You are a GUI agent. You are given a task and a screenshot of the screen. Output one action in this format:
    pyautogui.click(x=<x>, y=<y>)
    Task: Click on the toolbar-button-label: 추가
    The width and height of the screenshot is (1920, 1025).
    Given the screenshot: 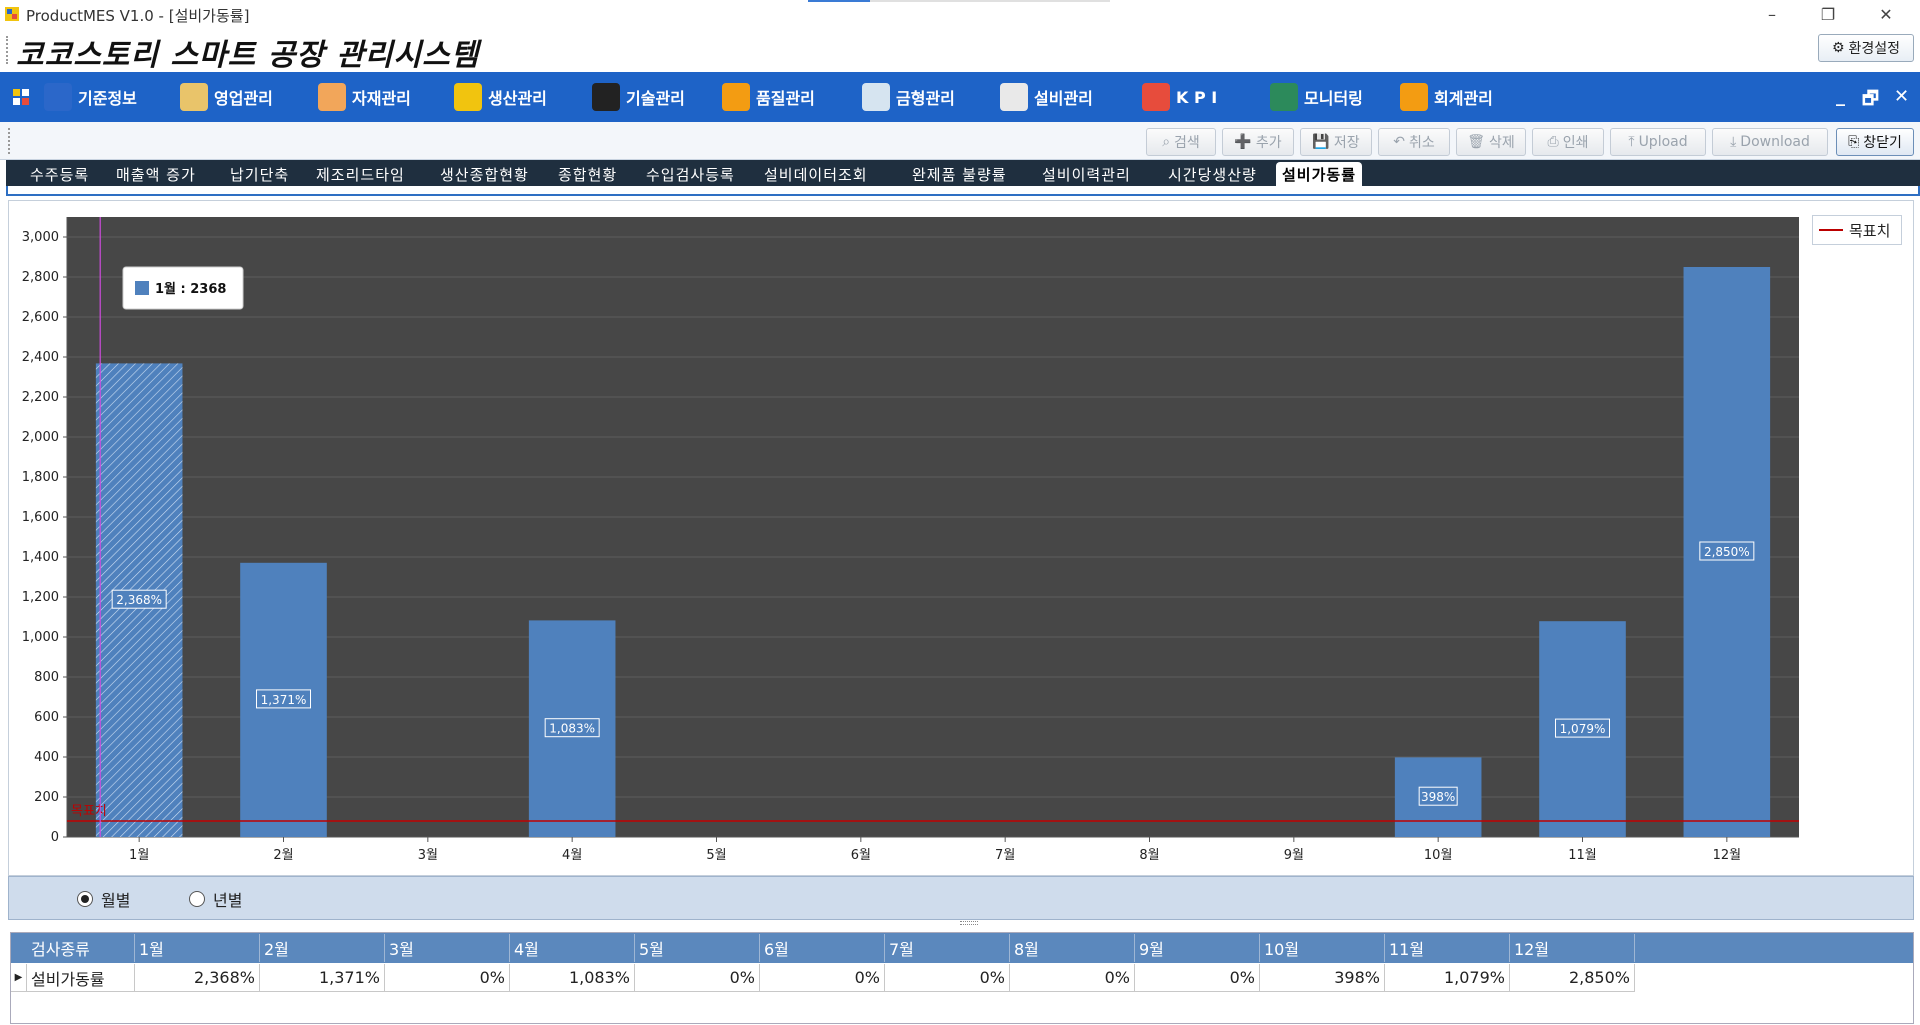 What is the action you would take?
    pyautogui.click(x=1268, y=143)
    